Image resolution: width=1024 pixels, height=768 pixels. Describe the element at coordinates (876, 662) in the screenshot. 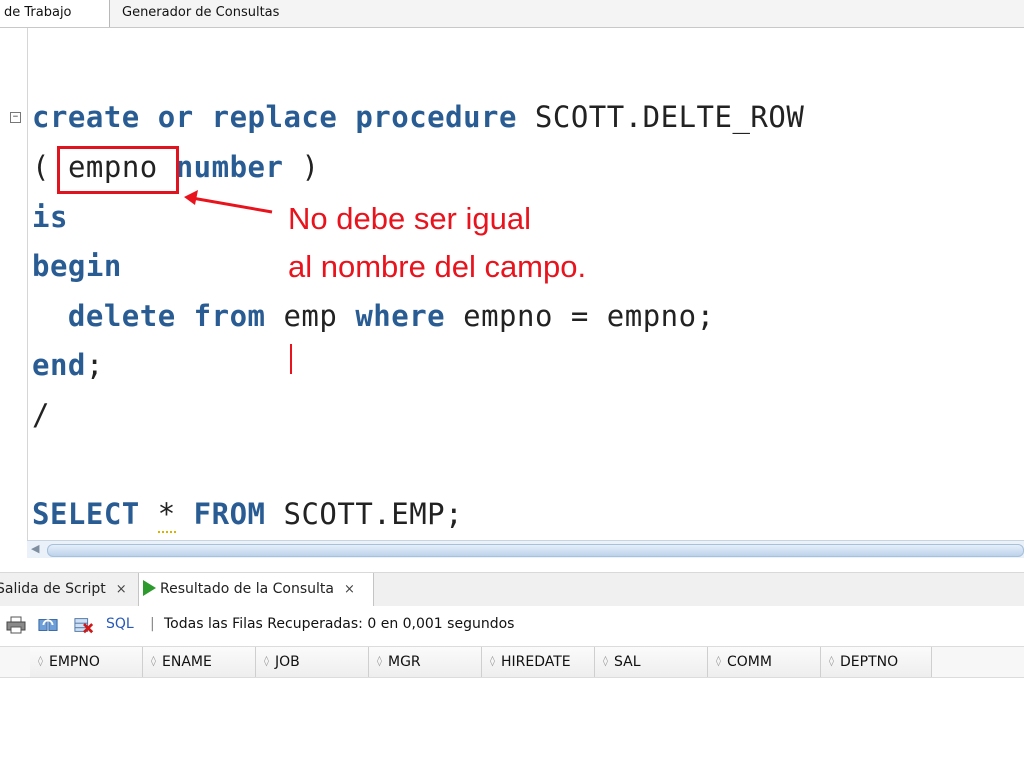

I see `column-header-deptno: ◊ DEPTNO` at that location.